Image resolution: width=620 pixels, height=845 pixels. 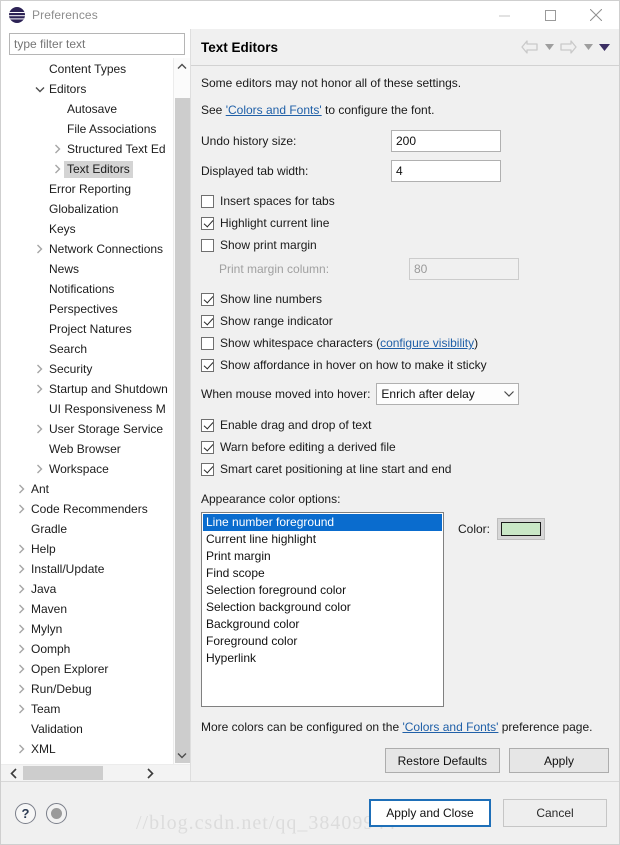 What do you see at coordinates (87, 729) in the screenshot?
I see `sidebar-item-validation: Validation` at bounding box center [87, 729].